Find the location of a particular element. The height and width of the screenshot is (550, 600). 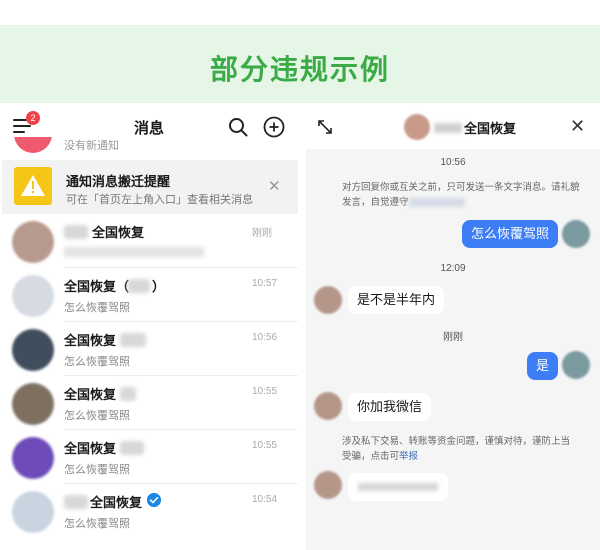

outgoing-message: 怎么恢覆驾照 is located at coordinates (510, 234).